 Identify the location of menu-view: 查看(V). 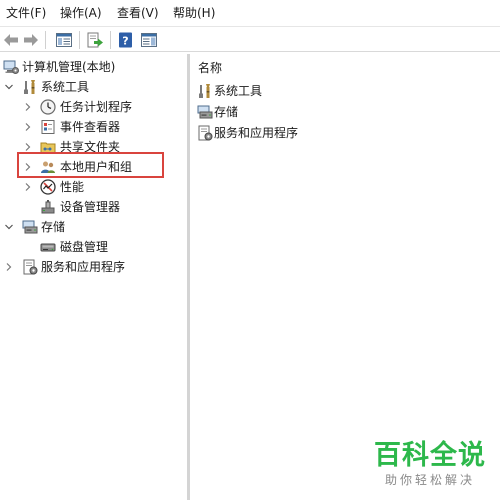
(138, 13).